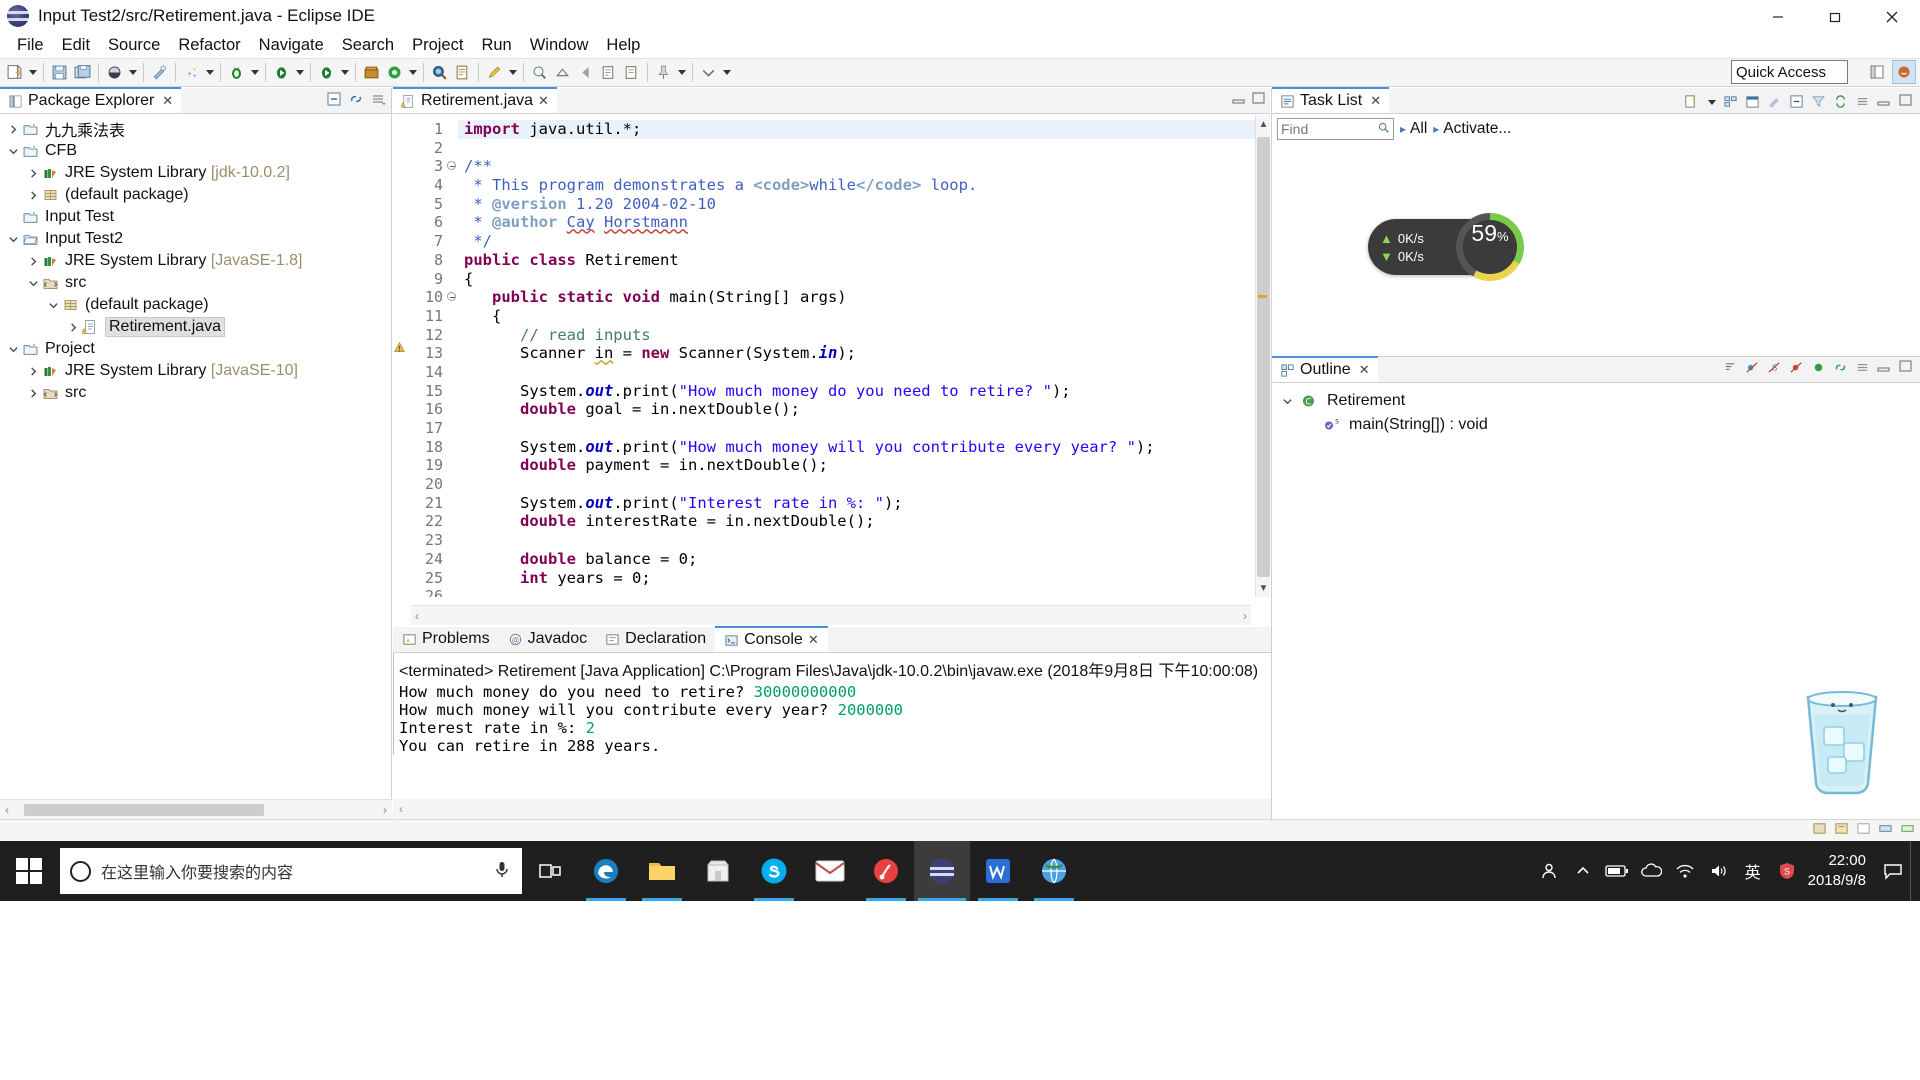 This screenshot has width=1920, height=1080. What do you see at coordinates (1691, 102) in the screenshot?
I see `new-task-icon` at bounding box center [1691, 102].